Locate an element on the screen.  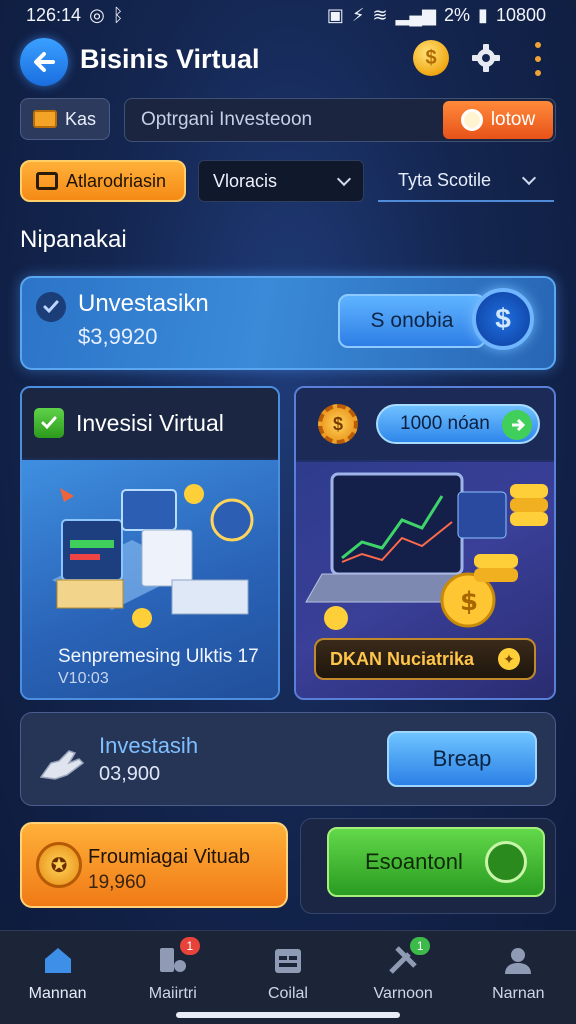
trading-card: $ 1000 nóan $ DKAN Nuciatrika ✦ is located at coordinates (425, 543).